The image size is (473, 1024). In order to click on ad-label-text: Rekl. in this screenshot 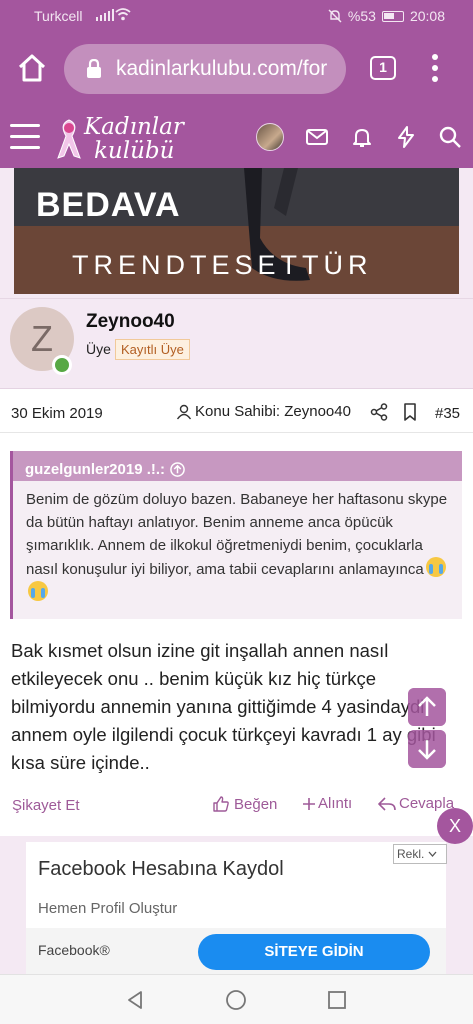, I will do `click(411, 854)`.